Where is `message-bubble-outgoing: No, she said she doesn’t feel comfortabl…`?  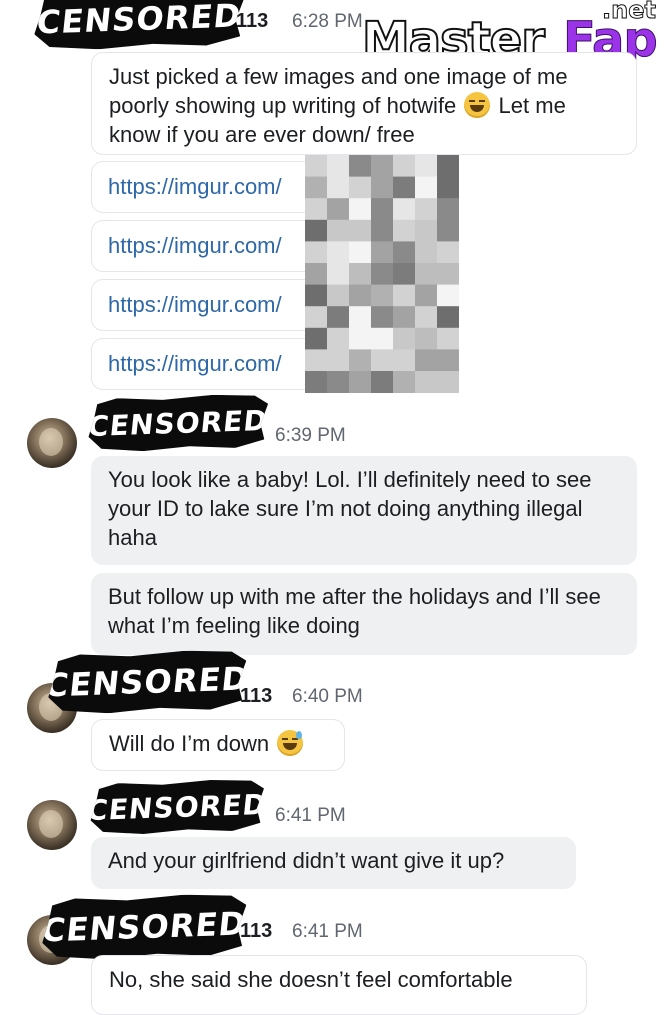
message-bubble-outgoing: No, she said she doesn’t feel comfortabl… is located at coordinates (339, 985).